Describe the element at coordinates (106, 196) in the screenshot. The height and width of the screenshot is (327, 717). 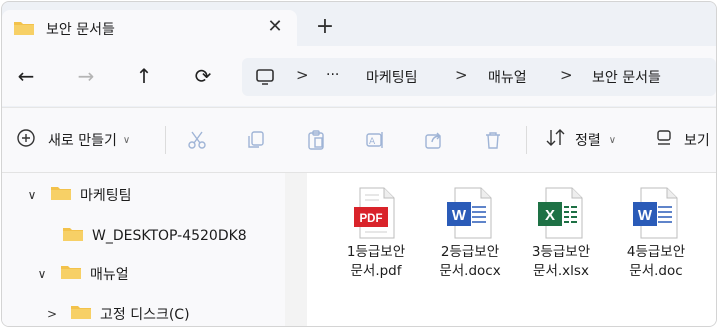
I see `tree-item-label: 마케팅팀` at that location.